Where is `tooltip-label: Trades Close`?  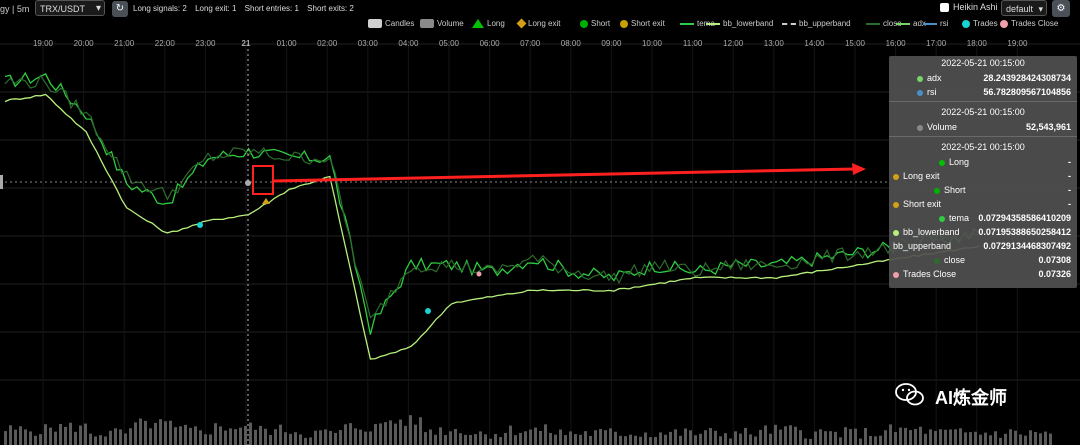
tooltip-label: Trades Close is located at coordinates (924, 274).